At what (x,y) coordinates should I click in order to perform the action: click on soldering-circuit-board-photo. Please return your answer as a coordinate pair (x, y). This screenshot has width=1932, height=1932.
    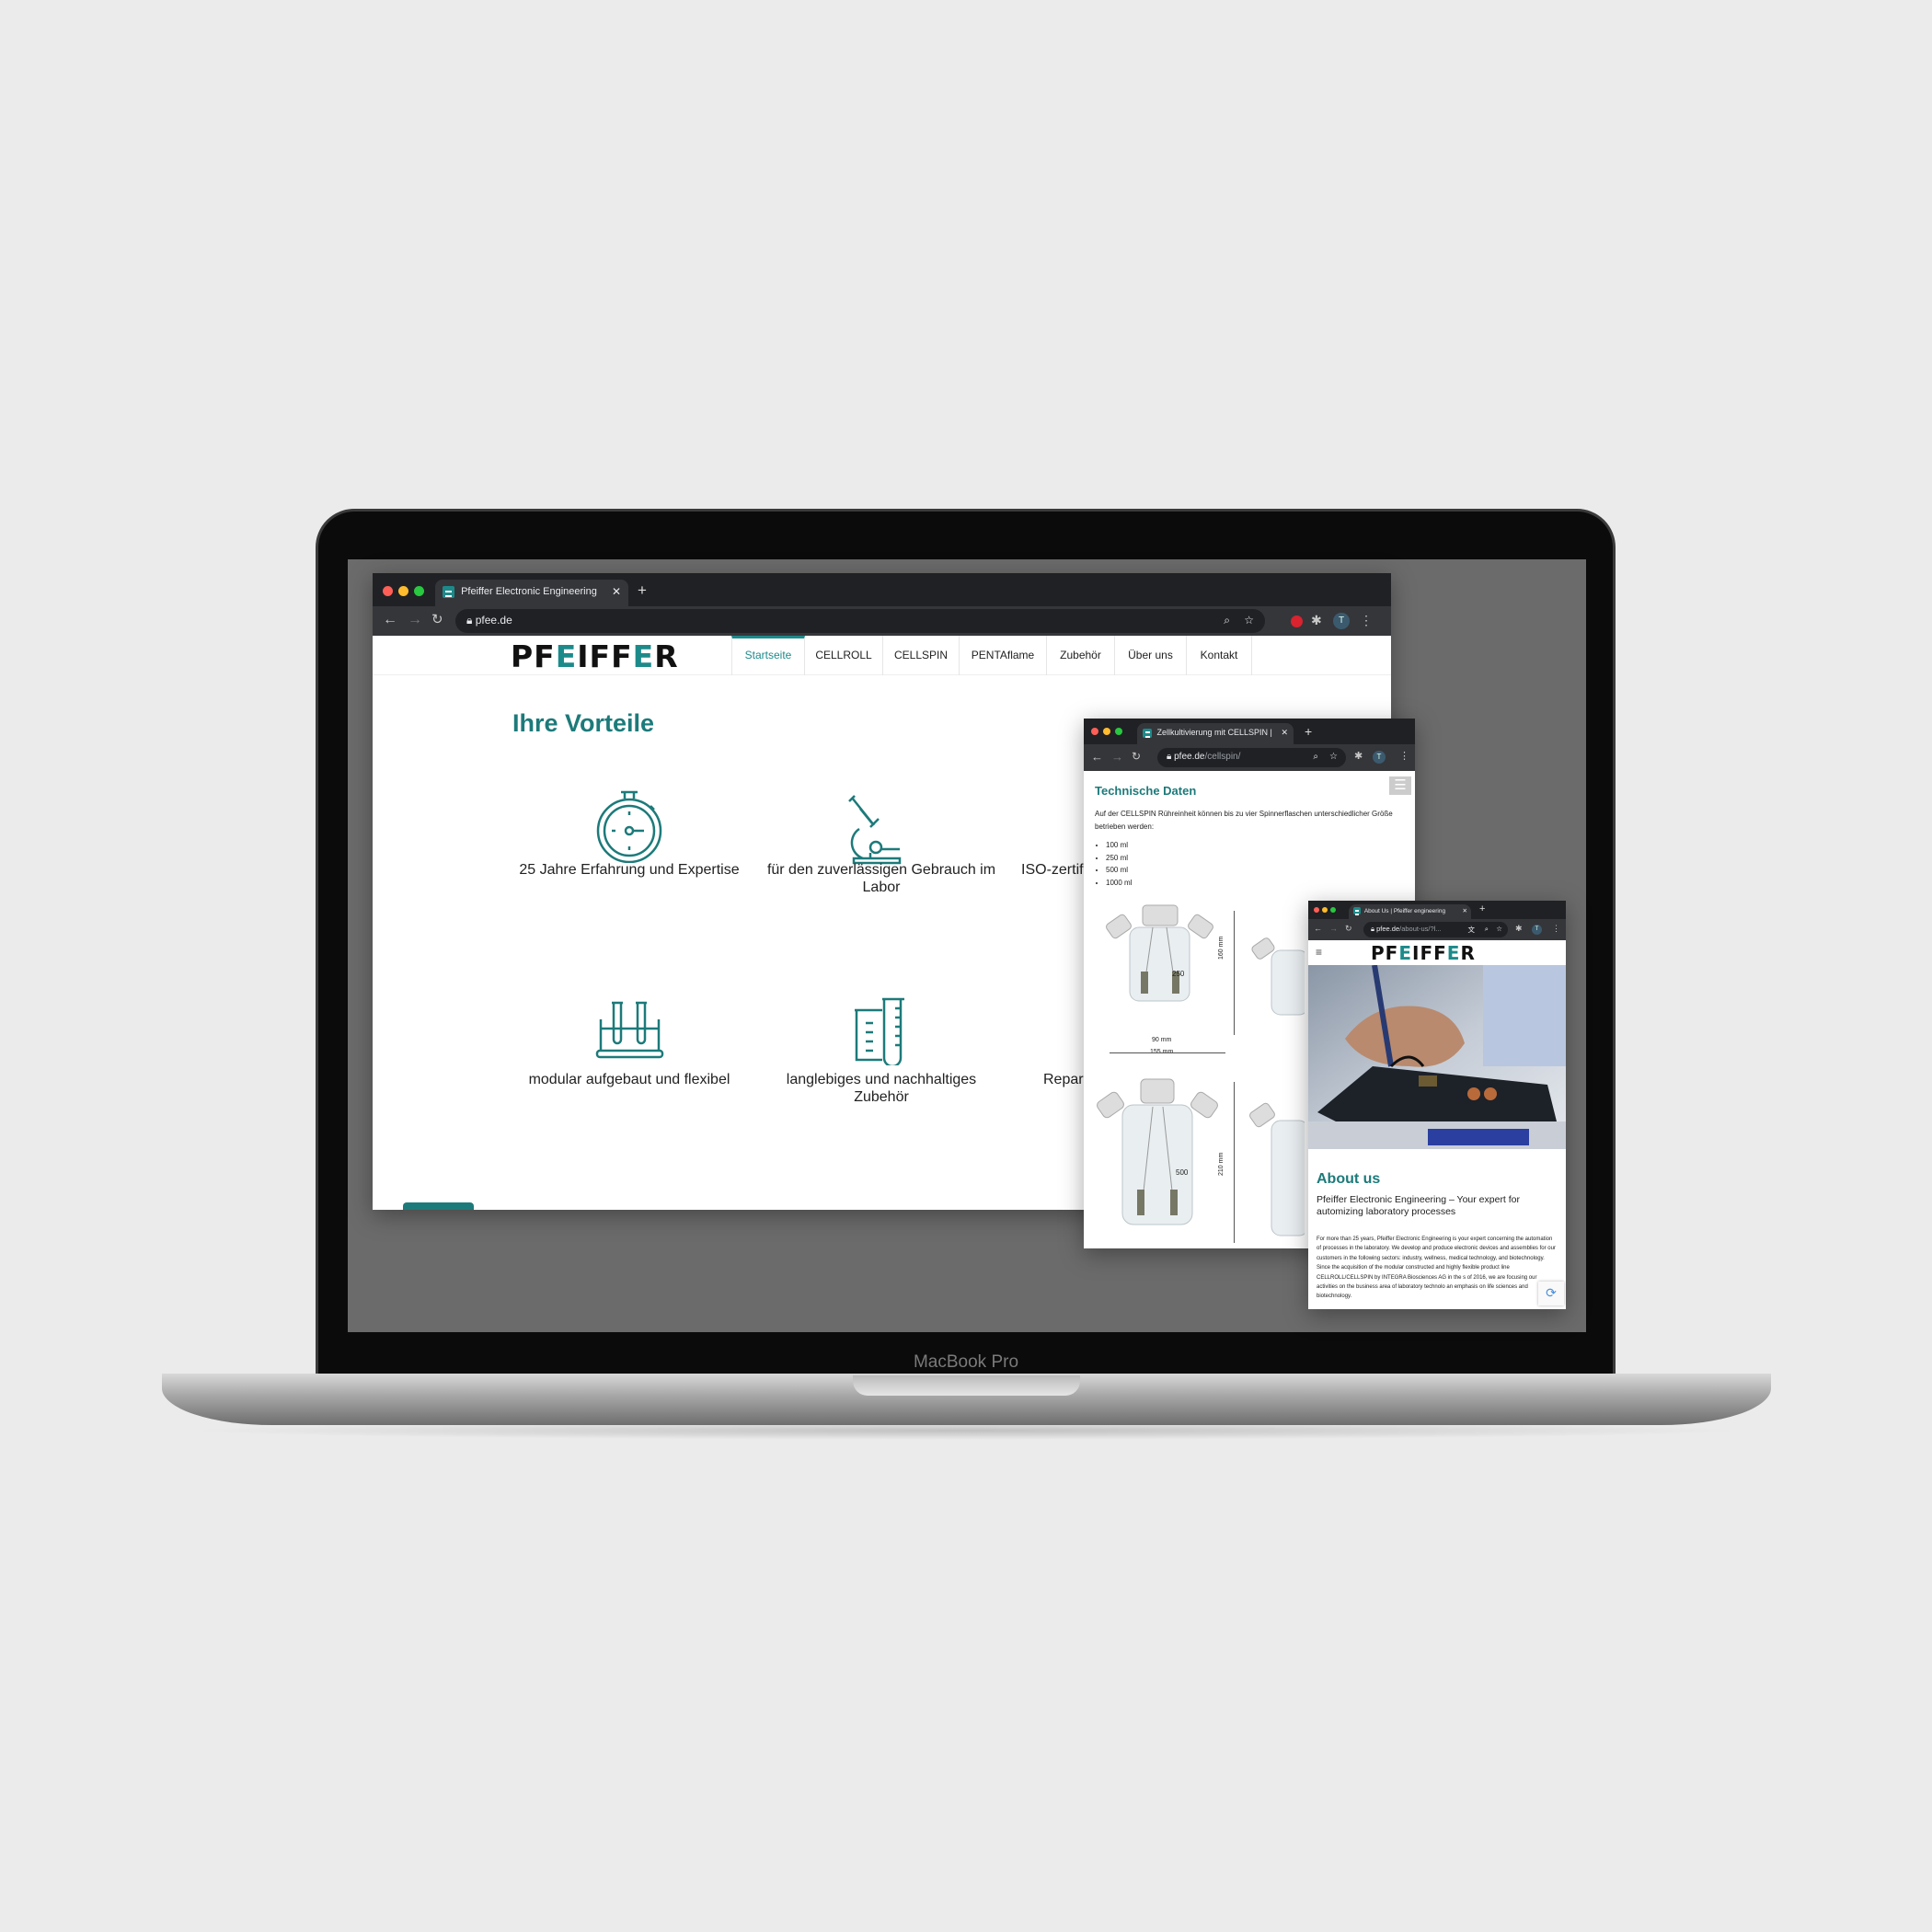
    Looking at the image, I should click on (1437, 1057).